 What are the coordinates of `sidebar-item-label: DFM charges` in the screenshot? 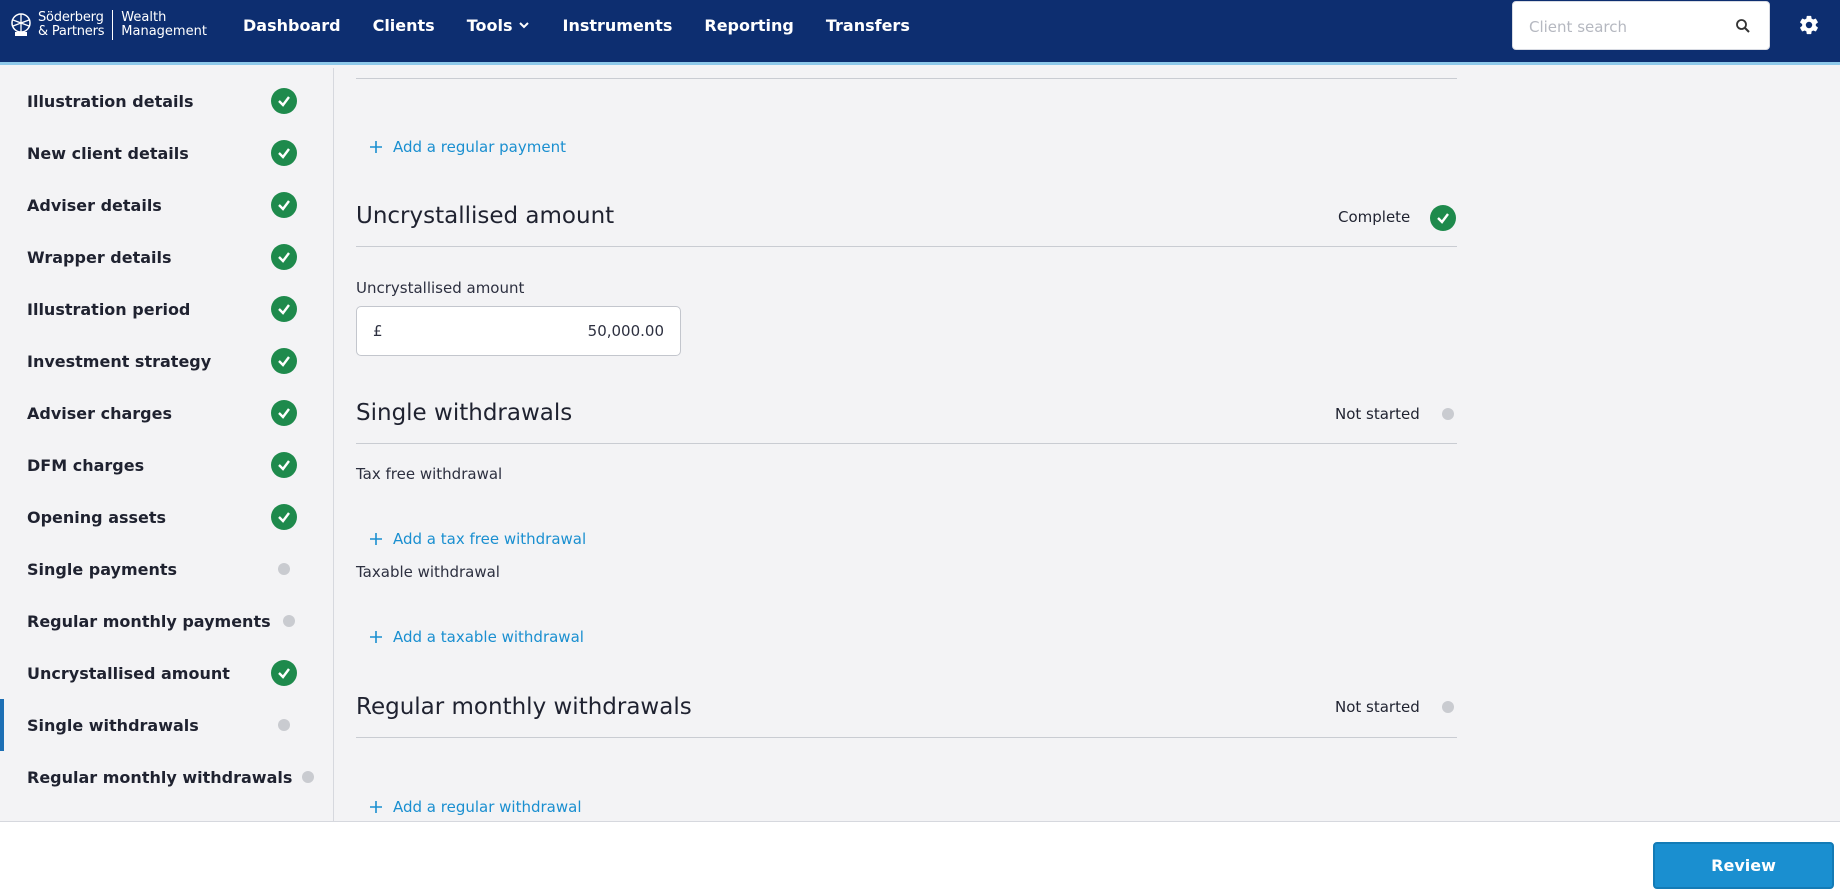 It's located at (86, 465).